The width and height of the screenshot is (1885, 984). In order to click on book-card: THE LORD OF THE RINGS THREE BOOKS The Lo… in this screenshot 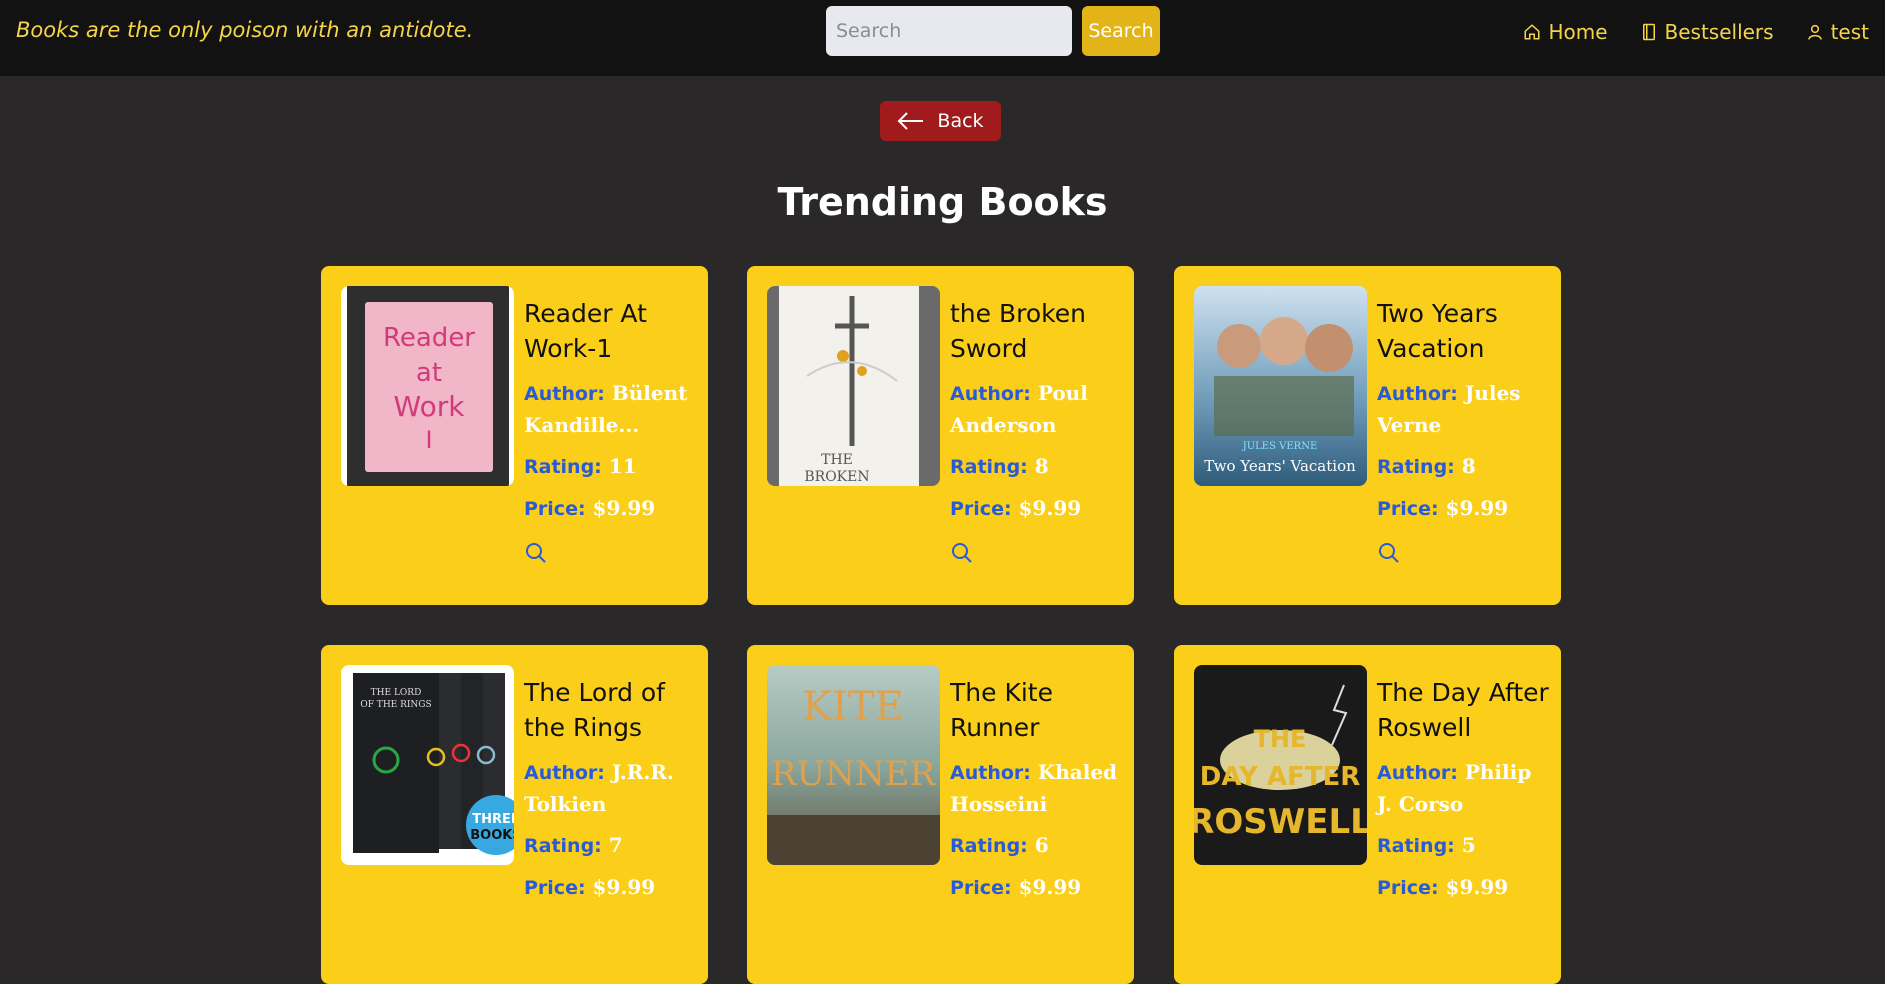, I will do `click(514, 814)`.